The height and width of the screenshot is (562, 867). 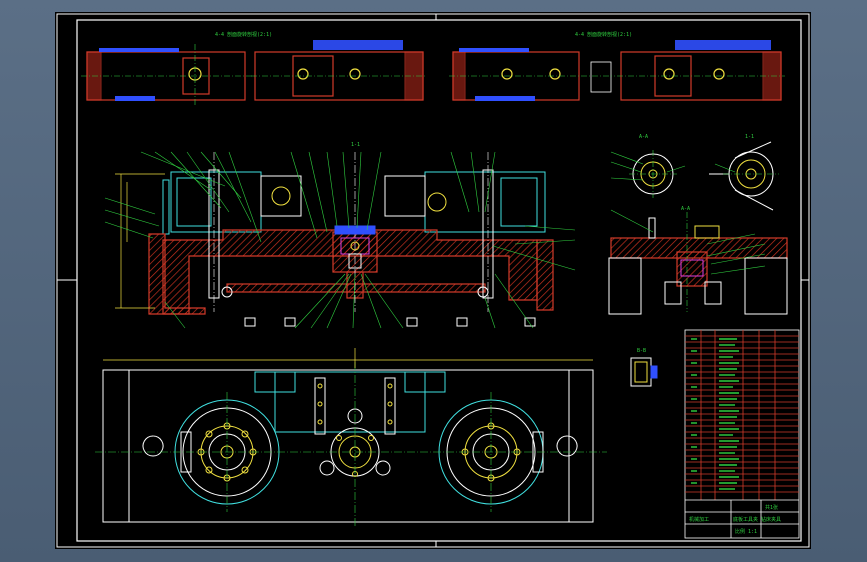 I want to click on title-scale: 比例 1:1, so click(x=746, y=531).